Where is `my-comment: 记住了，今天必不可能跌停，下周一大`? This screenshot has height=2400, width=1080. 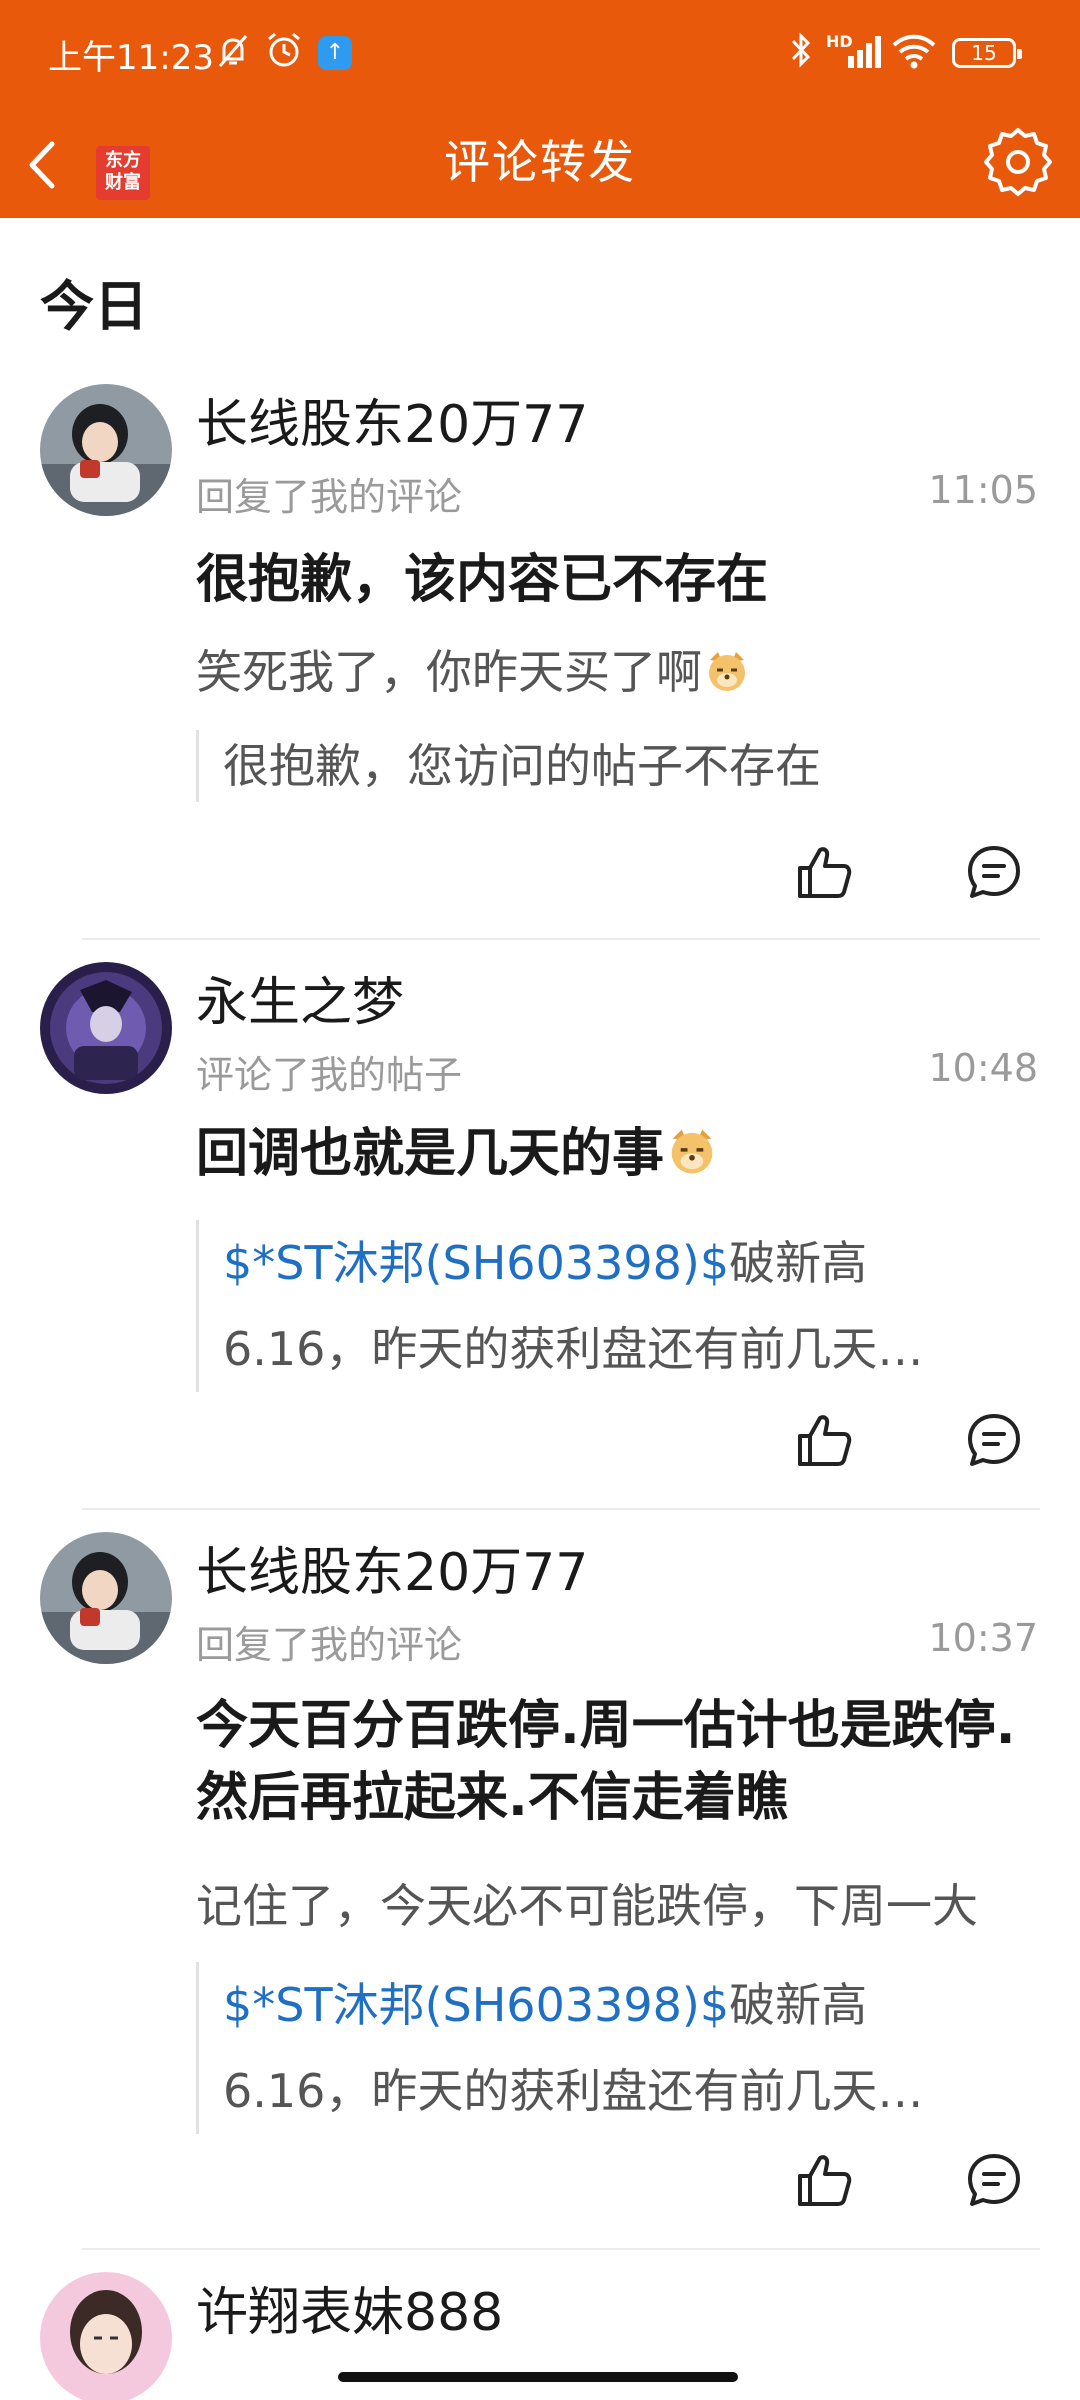 my-comment: 记住了，今天必不可能跌停，下周一大 is located at coordinates (619, 1903).